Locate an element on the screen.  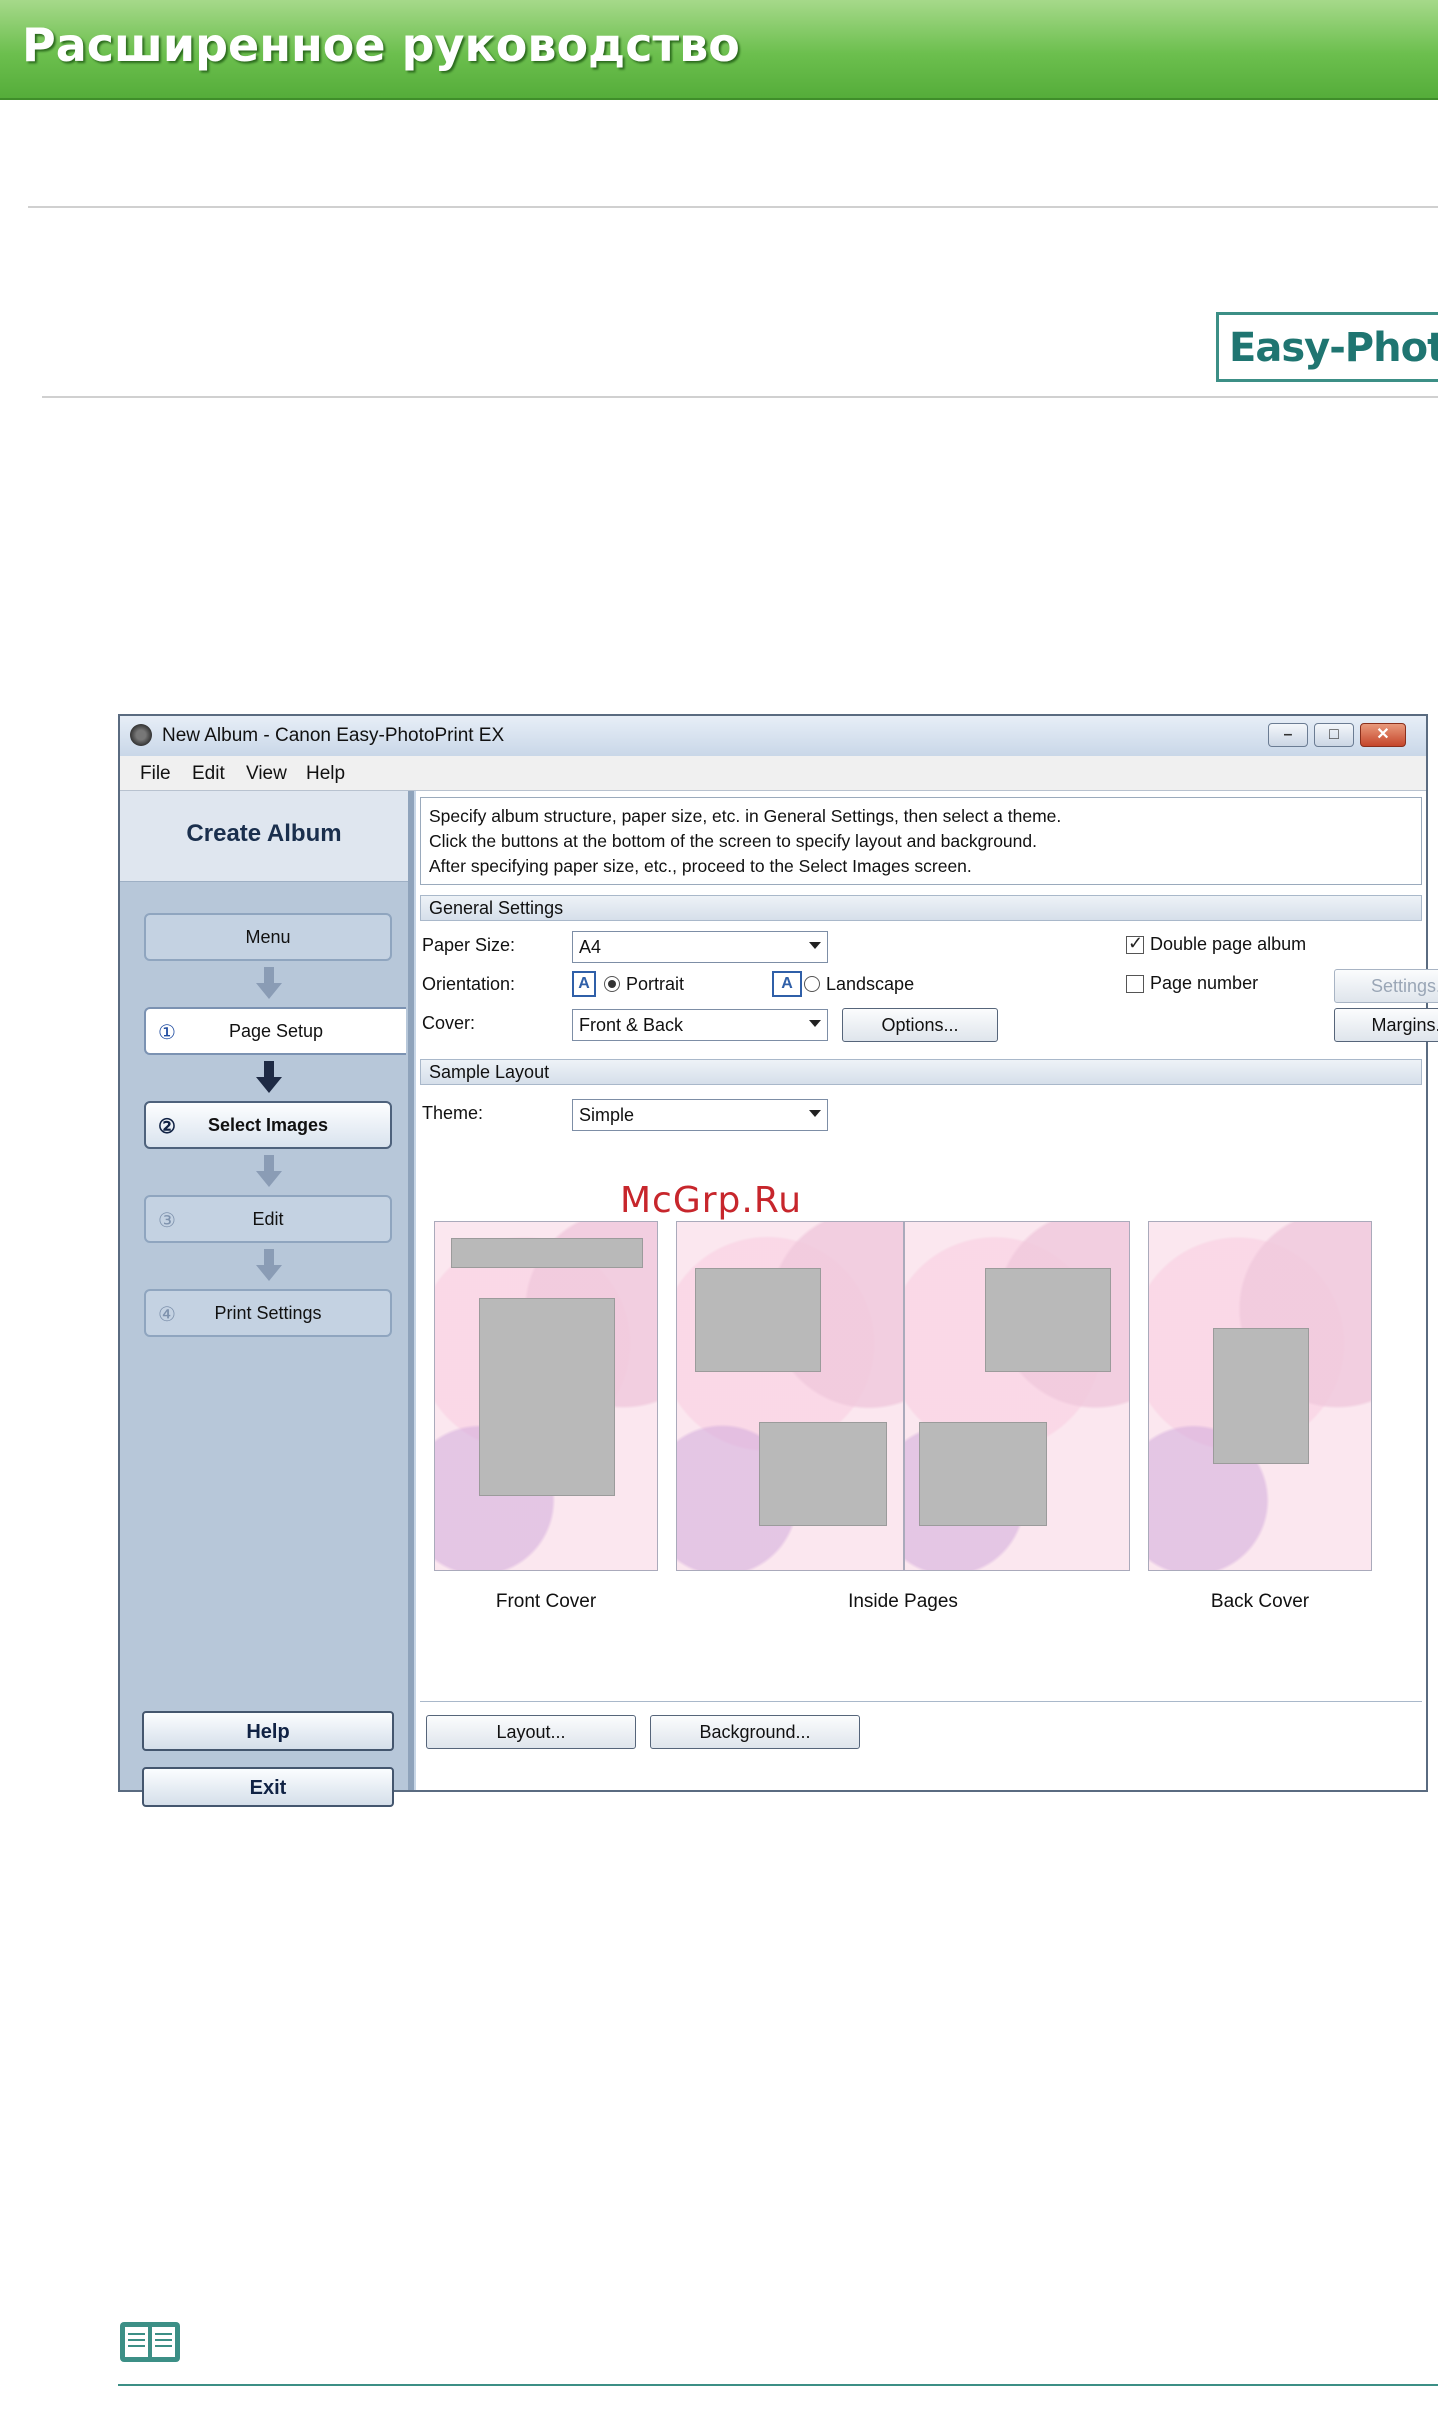
window-title: New Album - Canon Easy-PhotoPrint EX is located at coordinates (333, 735).